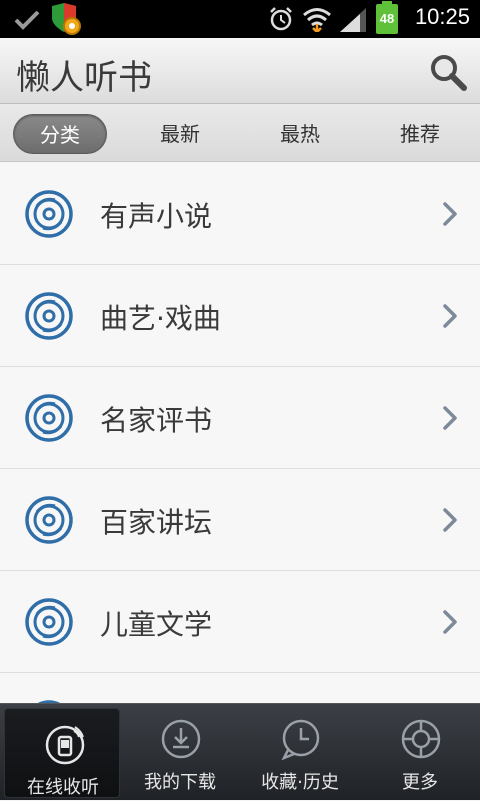 The image size is (480, 801). Describe the element at coordinates (442, 16) in the screenshot. I see `clock: 10:25` at that location.